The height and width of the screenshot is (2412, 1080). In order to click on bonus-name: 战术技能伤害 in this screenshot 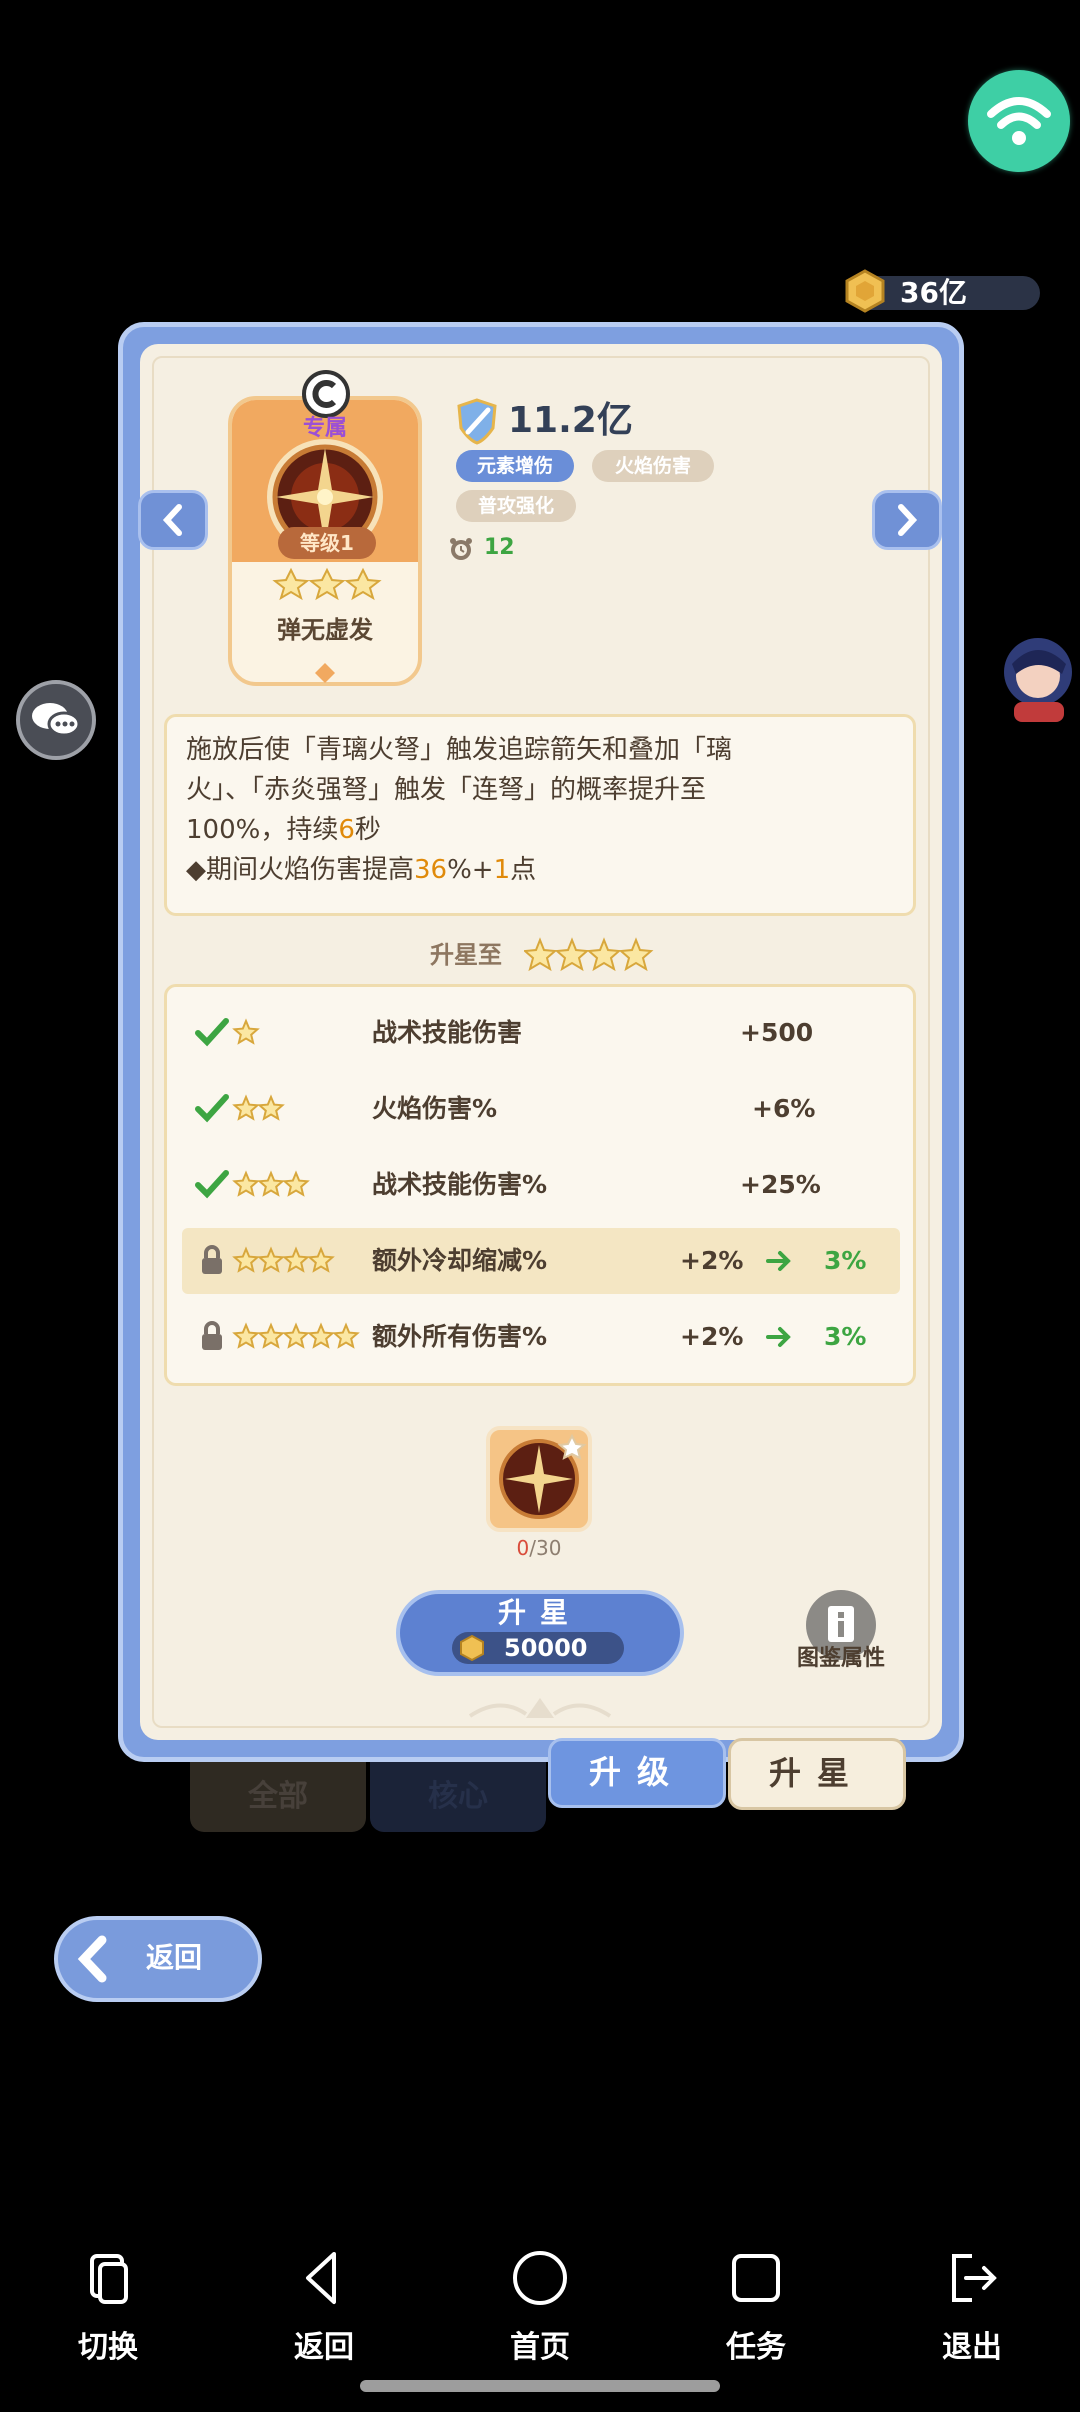, I will do `click(447, 1032)`.